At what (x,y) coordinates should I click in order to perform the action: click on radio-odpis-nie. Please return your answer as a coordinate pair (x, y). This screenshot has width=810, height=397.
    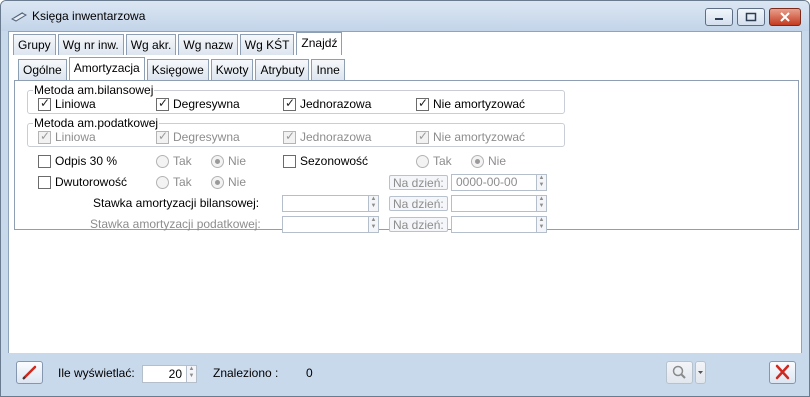
    Looking at the image, I should click on (217, 161).